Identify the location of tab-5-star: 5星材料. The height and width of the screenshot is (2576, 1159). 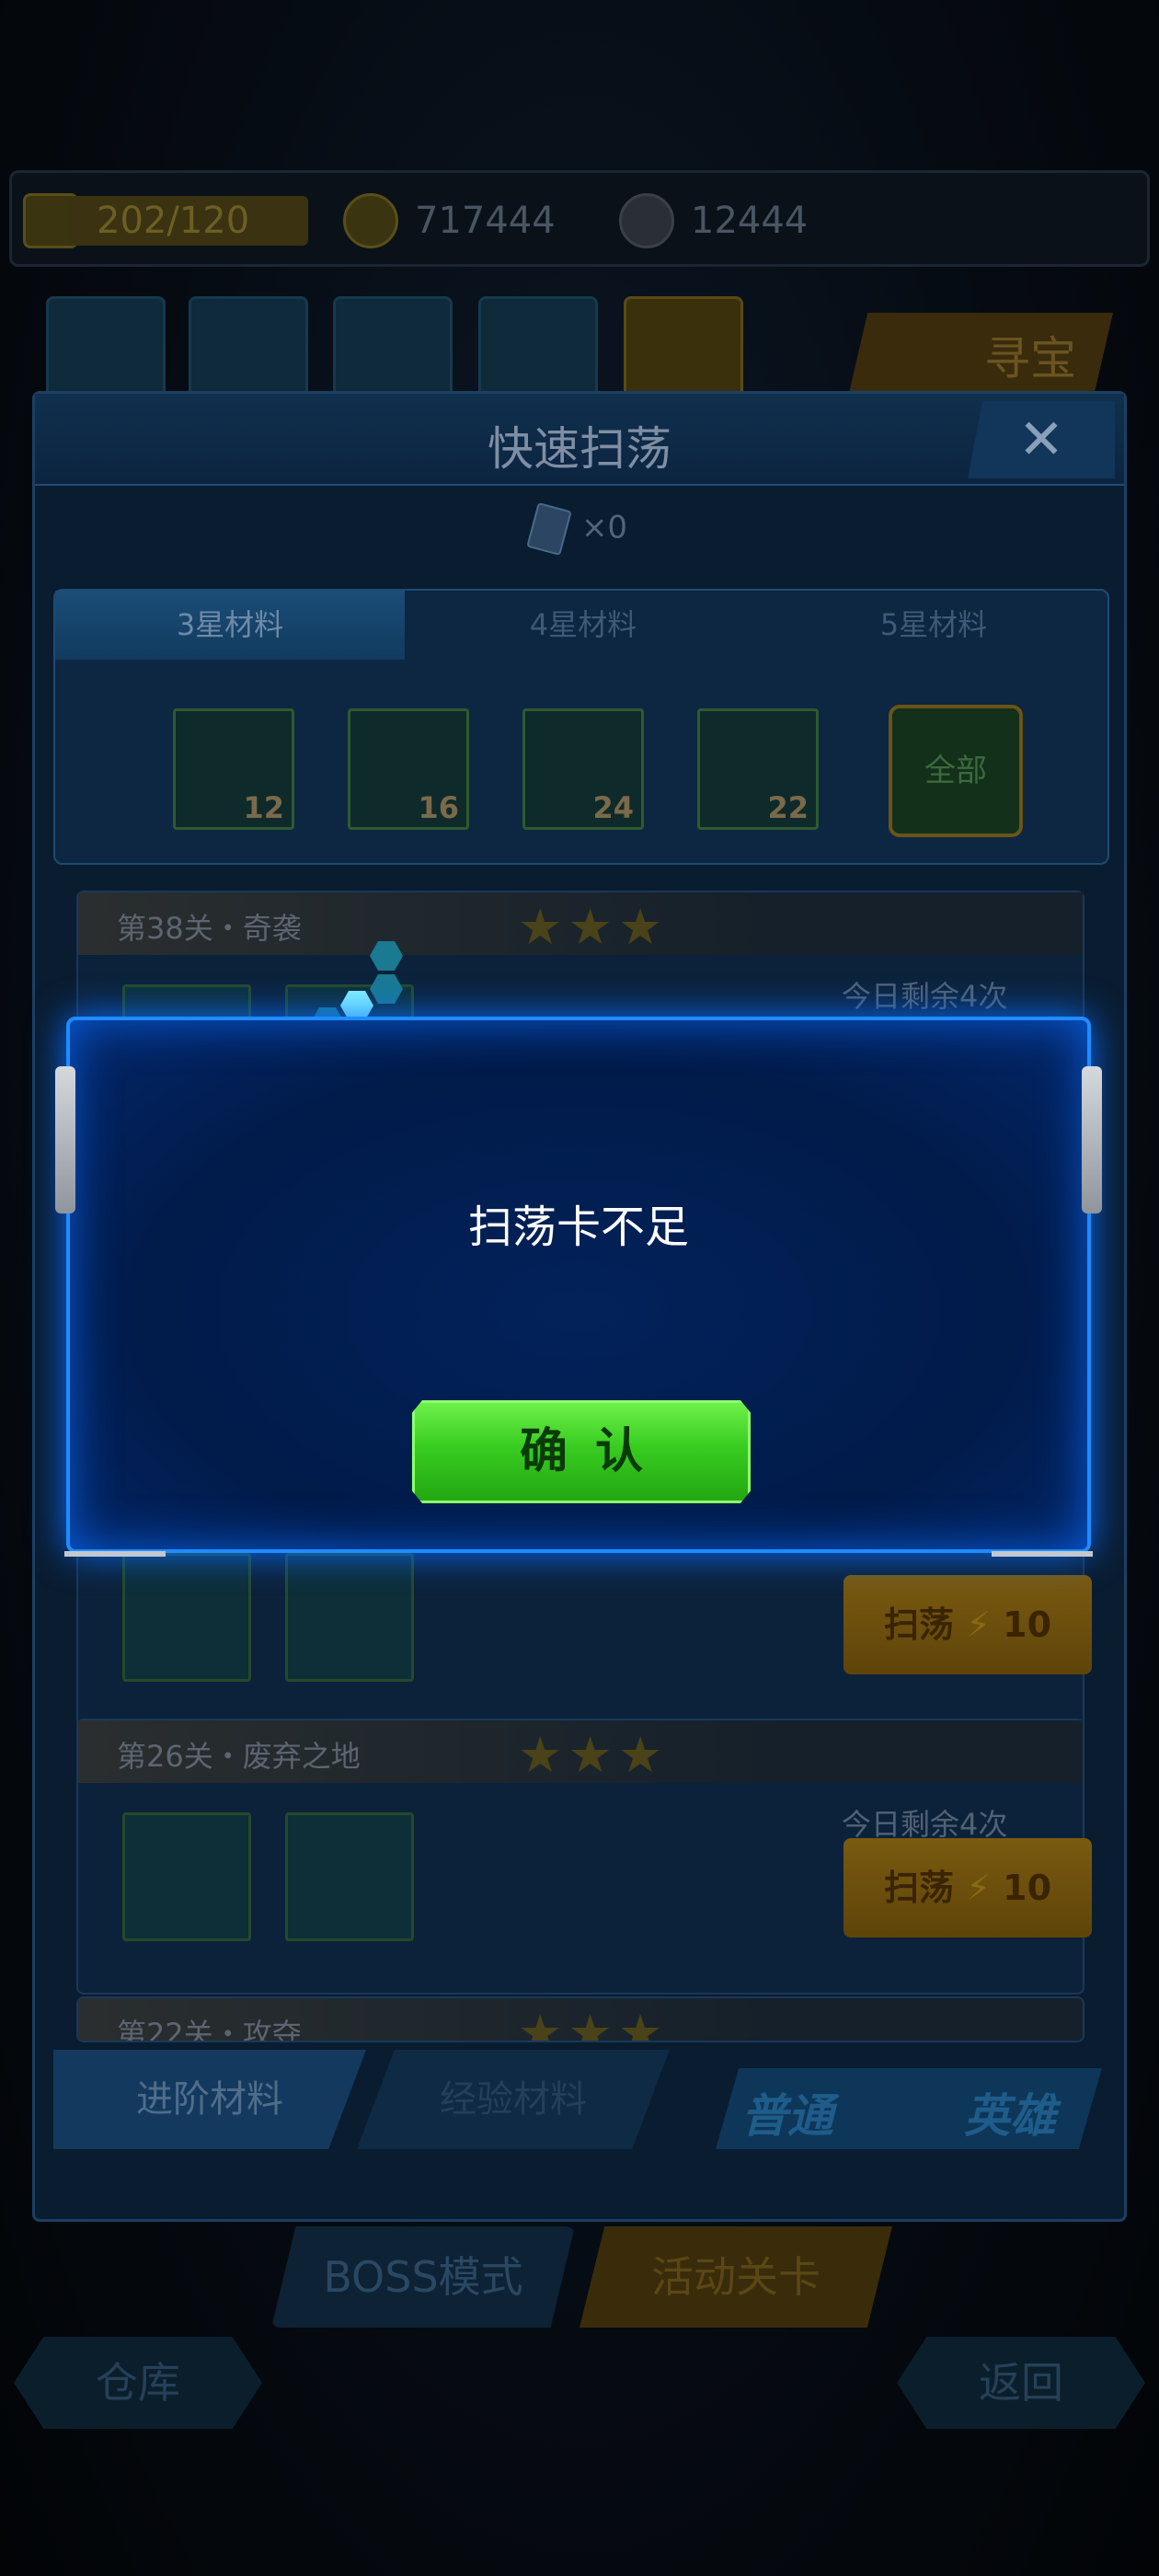
(933, 625).